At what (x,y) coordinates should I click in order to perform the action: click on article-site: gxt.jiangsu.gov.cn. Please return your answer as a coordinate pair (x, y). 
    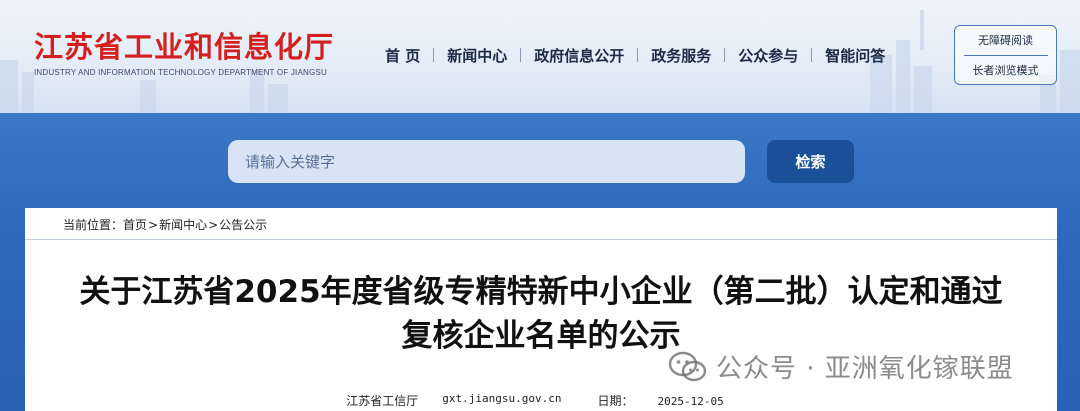
    Looking at the image, I should click on (502, 398).